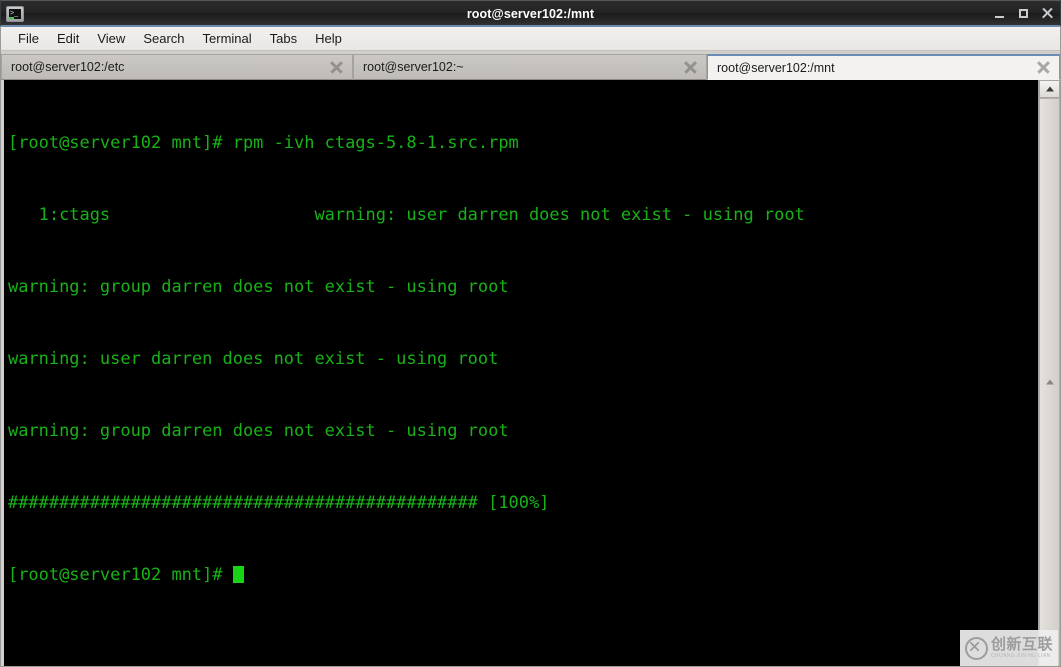  Describe the element at coordinates (523, 575) in the screenshot. I see `terminal-prompt-line: [root@server102 mnt]#` at that location.